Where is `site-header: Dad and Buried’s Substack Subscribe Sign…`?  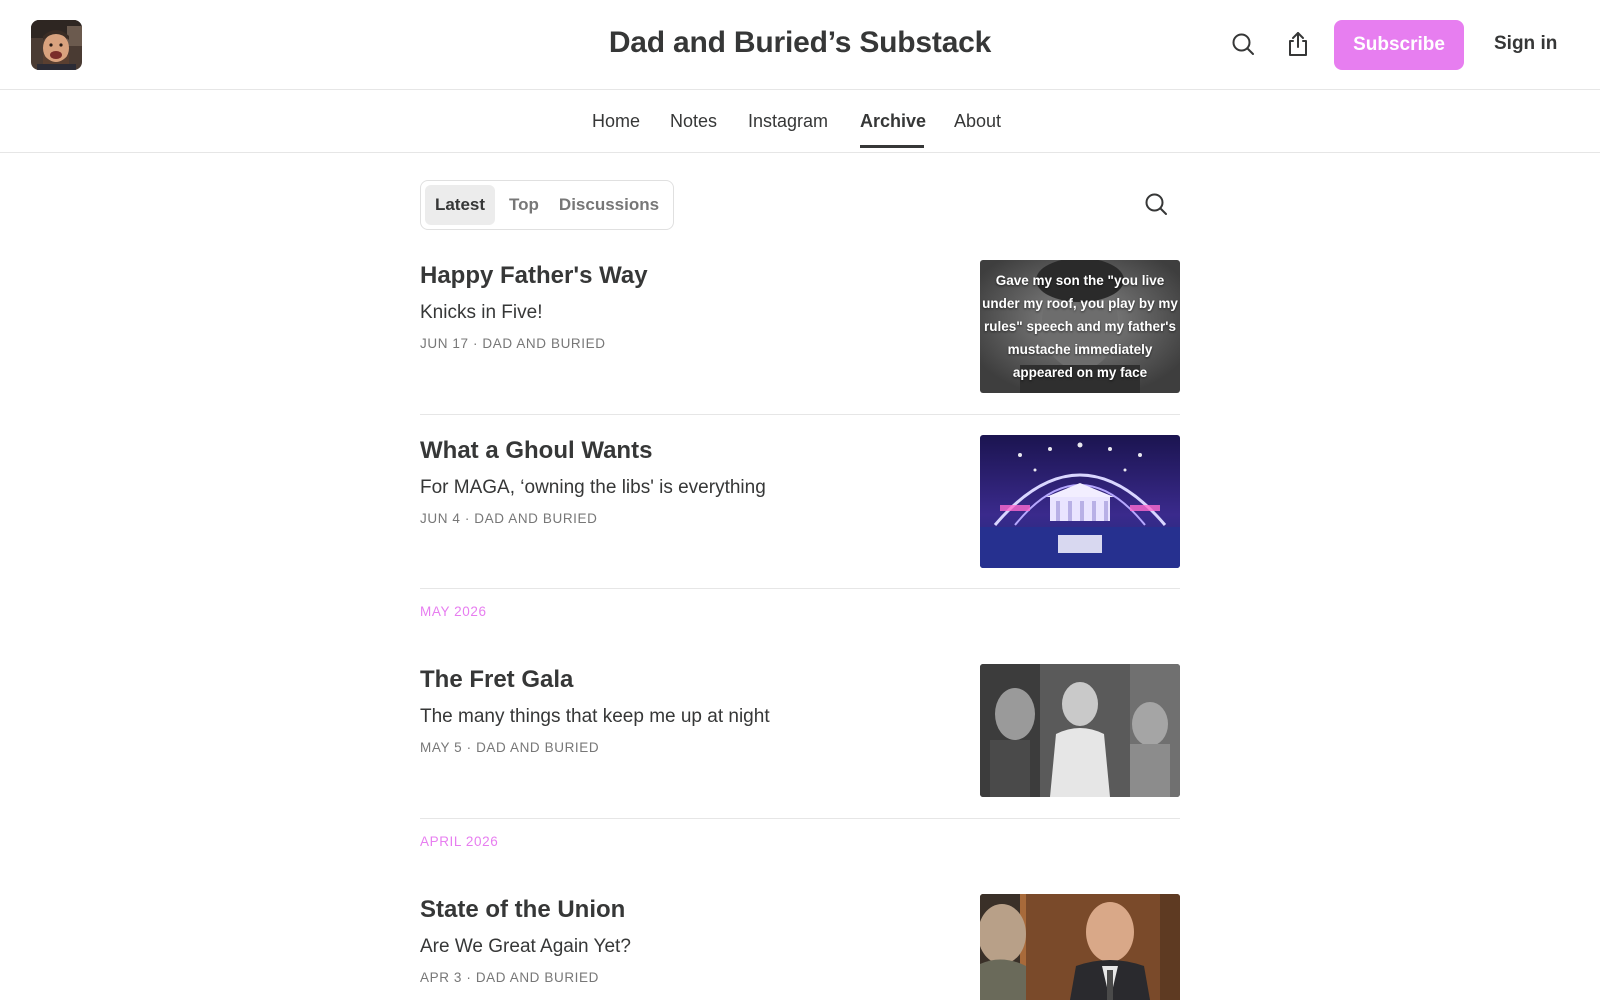
site-header: Dad and Buried’s Substack Subscribe Sign… is located at coordinates (800, 45).